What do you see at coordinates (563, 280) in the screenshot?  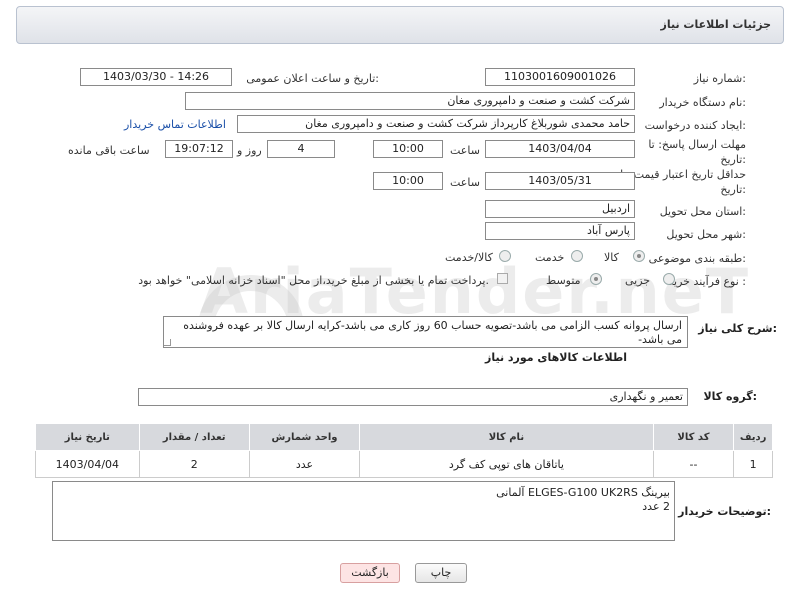 I see `purchase-medium-label: متوسط` at bounding box center [563, 280].